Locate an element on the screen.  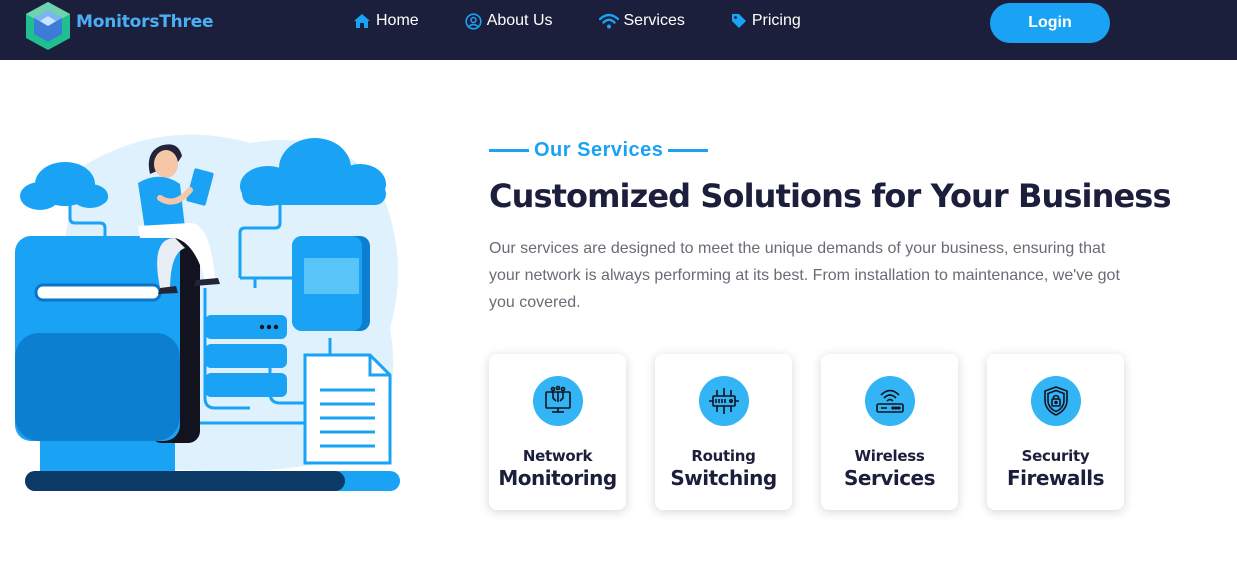
card-title-line2: Switching is located at coordinates (723, 478).